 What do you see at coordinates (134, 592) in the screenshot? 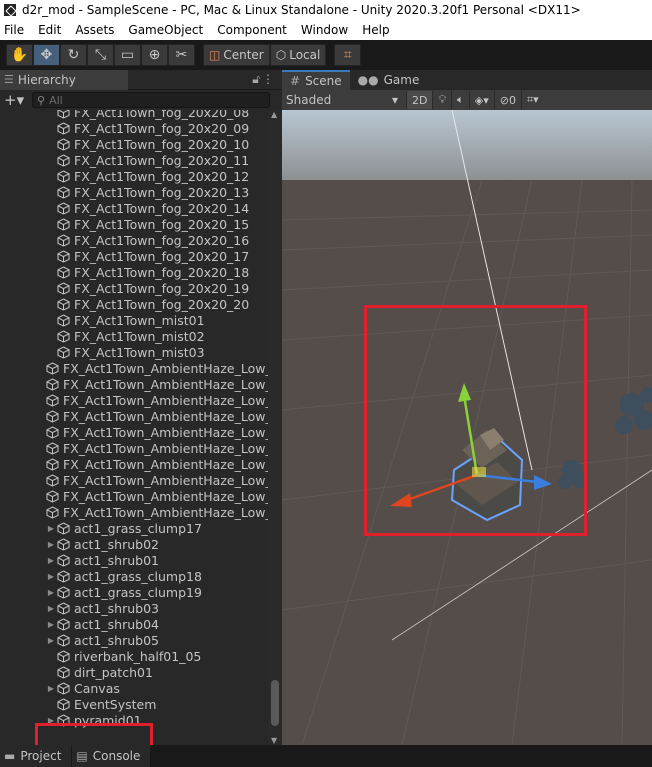
I see `hierarchy-item: ▶ act1_grass_clump19` at bounding box center [134, 592].